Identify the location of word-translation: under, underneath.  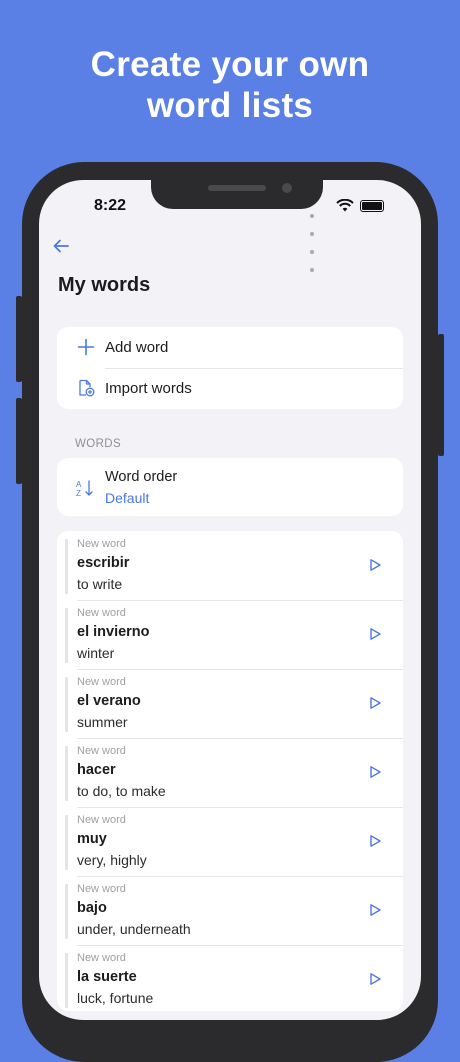
(134, 929).